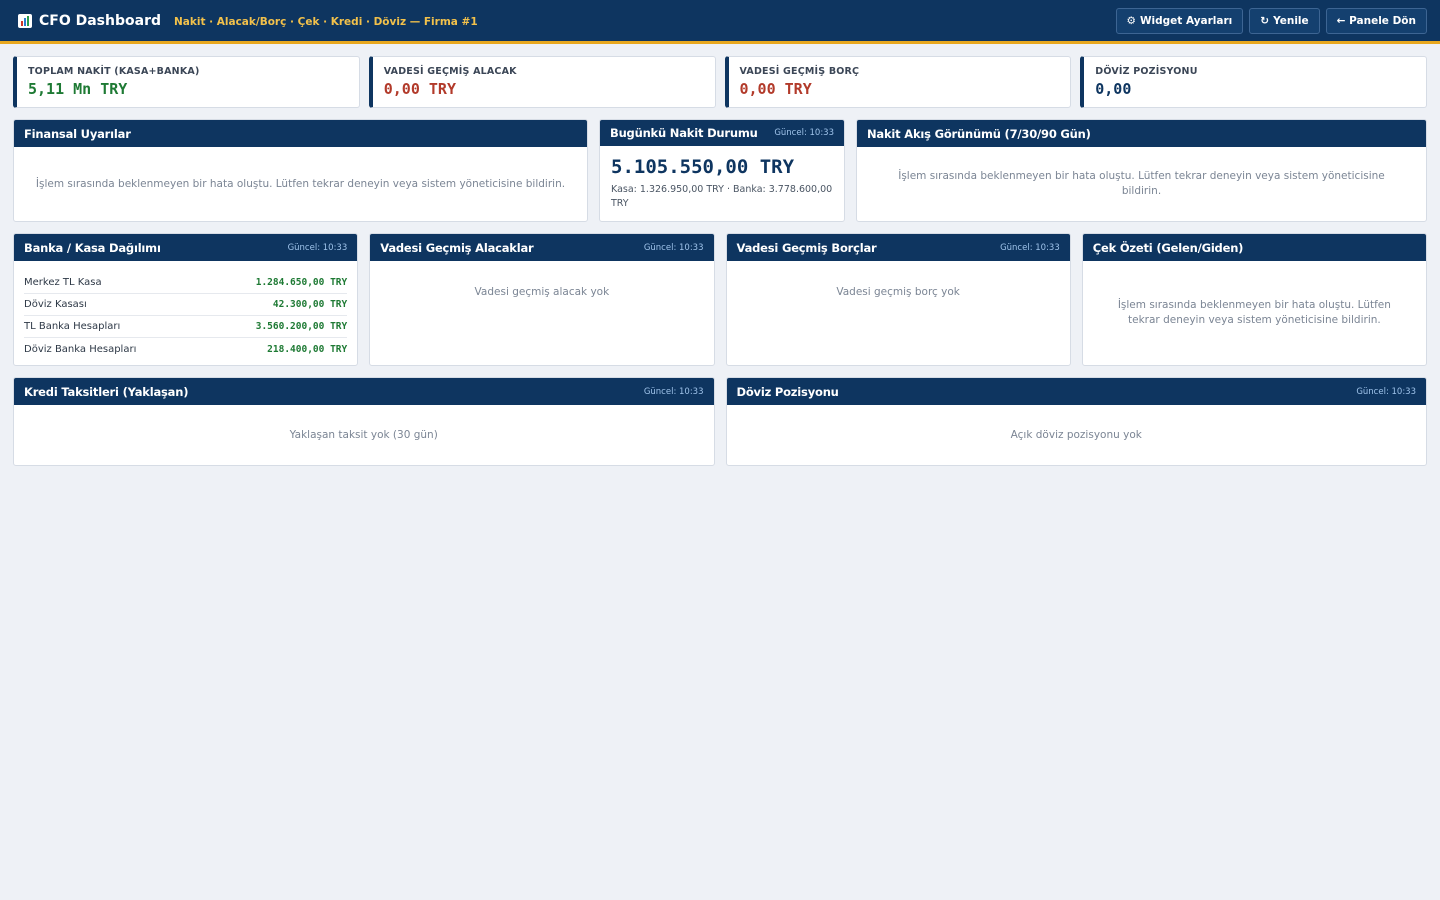  What do you see at coordinates (114, 71) in the screenshot?
I see `kpi-label: TOPLAM NAKİT (KASA+BANKA)` at bounding box center [114, 71].